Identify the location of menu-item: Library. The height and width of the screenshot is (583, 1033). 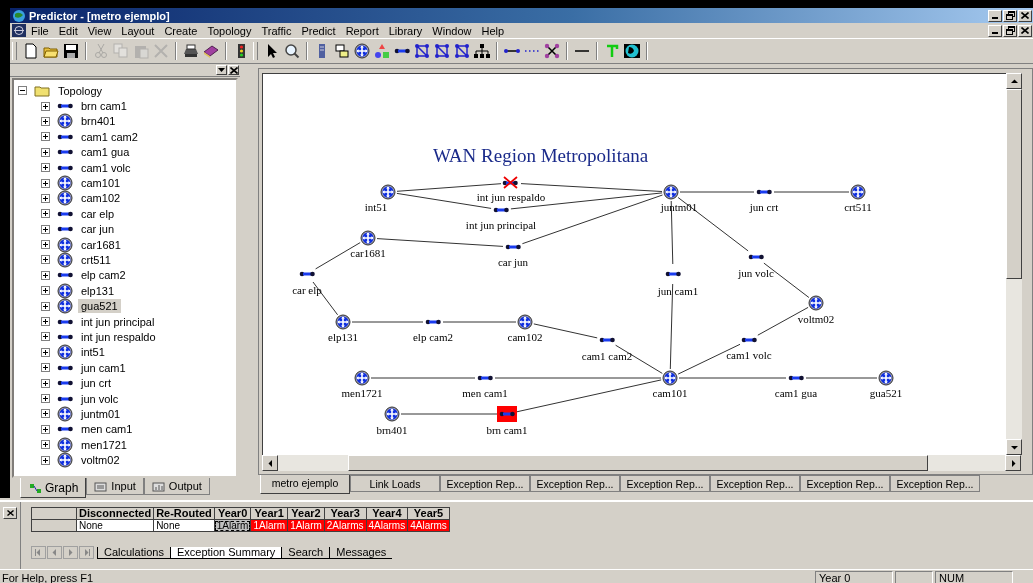
(405, 30).